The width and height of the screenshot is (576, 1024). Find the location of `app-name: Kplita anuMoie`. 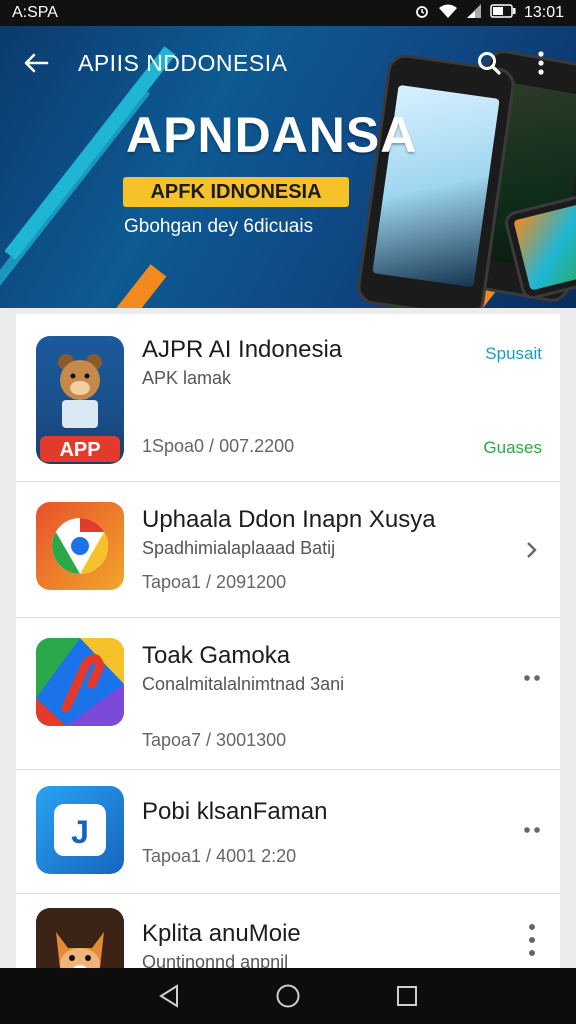

app-name: Kplita anuMoie is located at coordinates (221, 933).